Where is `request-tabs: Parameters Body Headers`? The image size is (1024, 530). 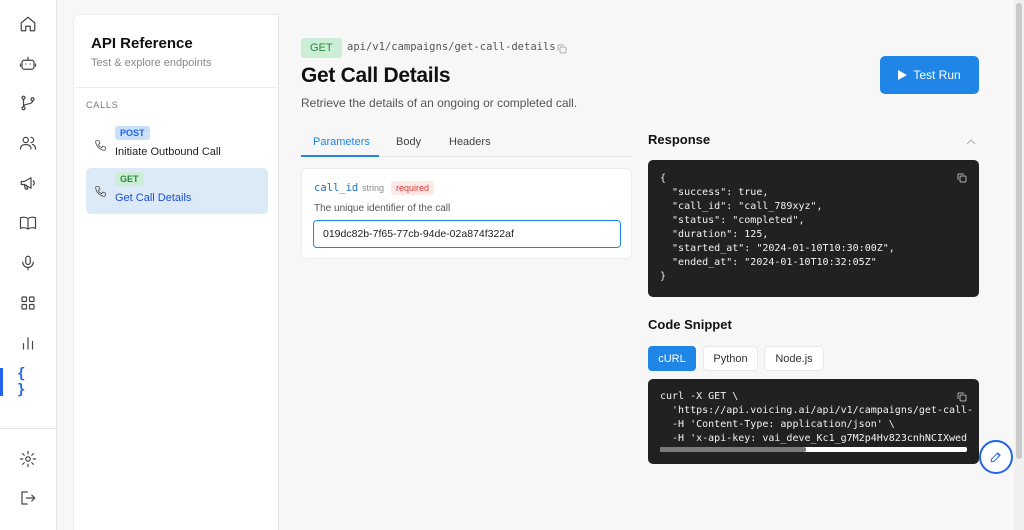 request-tabs: Parameters Body Headers is located at coordinates (466, 143).